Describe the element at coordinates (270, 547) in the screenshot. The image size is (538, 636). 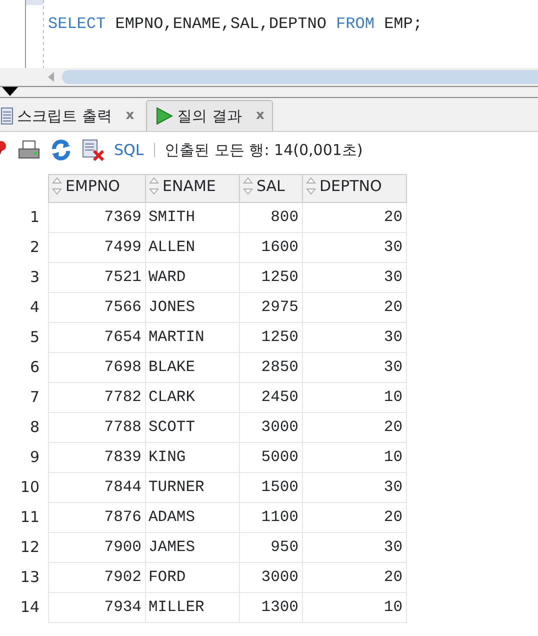
I see `table-cell: 950` at that location.